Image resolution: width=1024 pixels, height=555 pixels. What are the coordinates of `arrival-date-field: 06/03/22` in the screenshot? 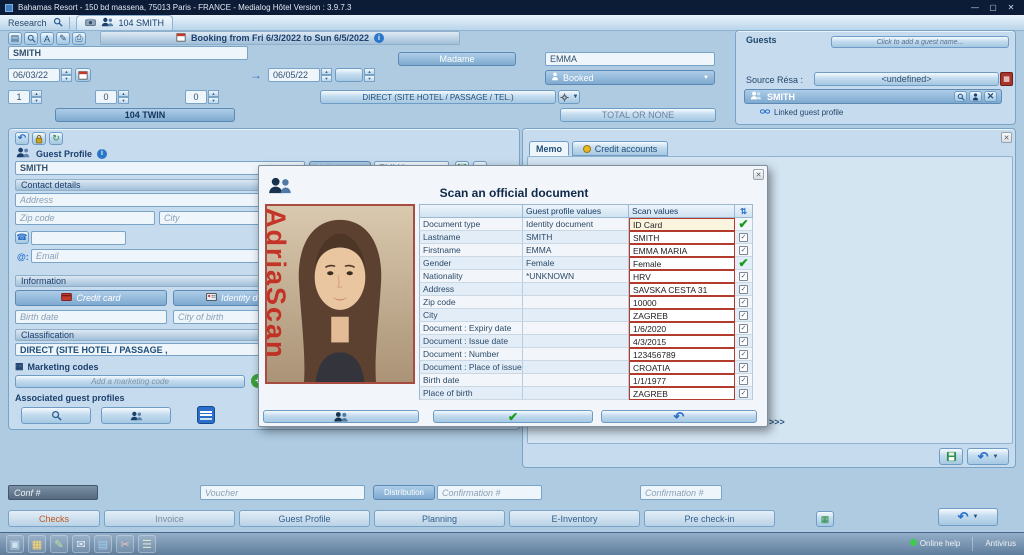 It's located at (34, 75).